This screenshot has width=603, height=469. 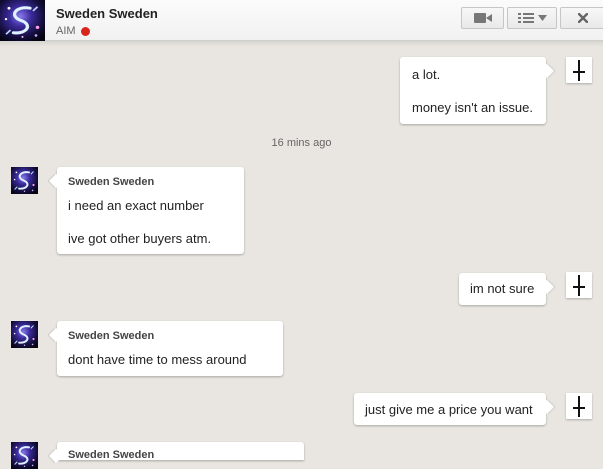 I want to click on status-dot, so click(x=85, y=31).